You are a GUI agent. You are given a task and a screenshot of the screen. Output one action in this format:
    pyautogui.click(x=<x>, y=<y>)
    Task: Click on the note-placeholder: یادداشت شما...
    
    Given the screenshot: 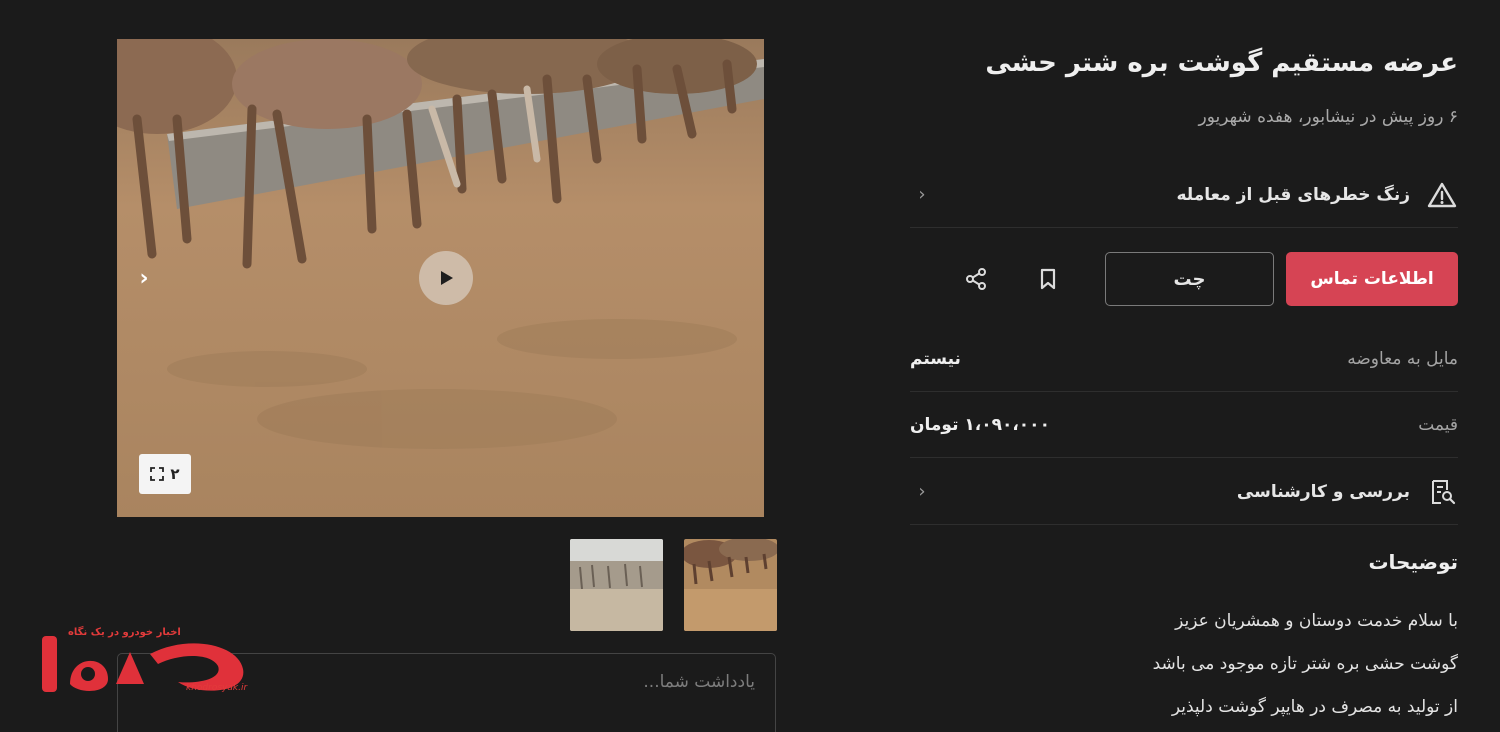 What is the action you would take?
    pyautogui.click(x=699, y=682)
    